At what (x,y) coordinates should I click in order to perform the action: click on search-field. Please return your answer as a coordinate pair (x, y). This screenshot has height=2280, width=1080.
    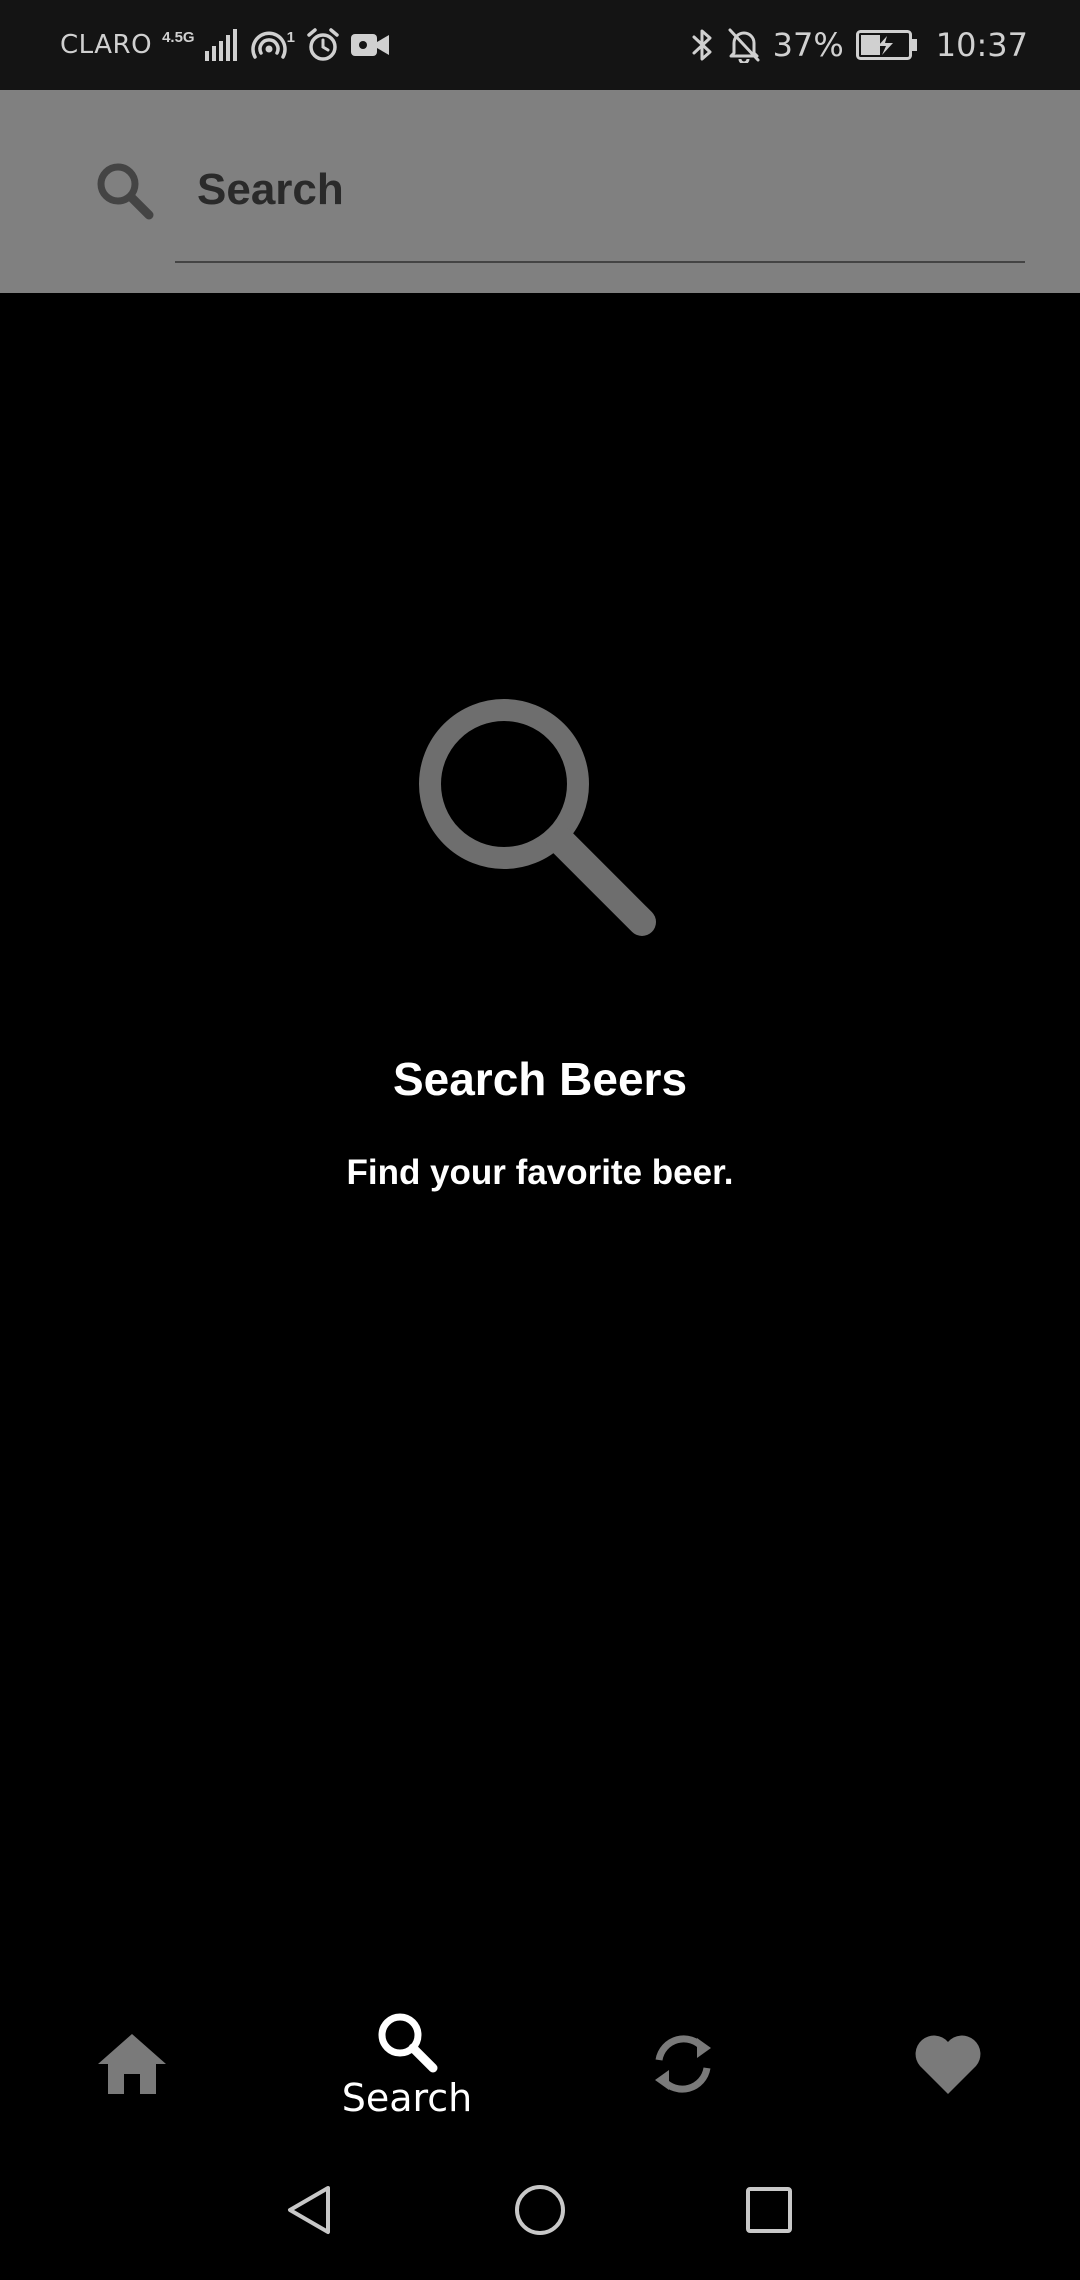
    Looking at the image, I should click on (600, 199).